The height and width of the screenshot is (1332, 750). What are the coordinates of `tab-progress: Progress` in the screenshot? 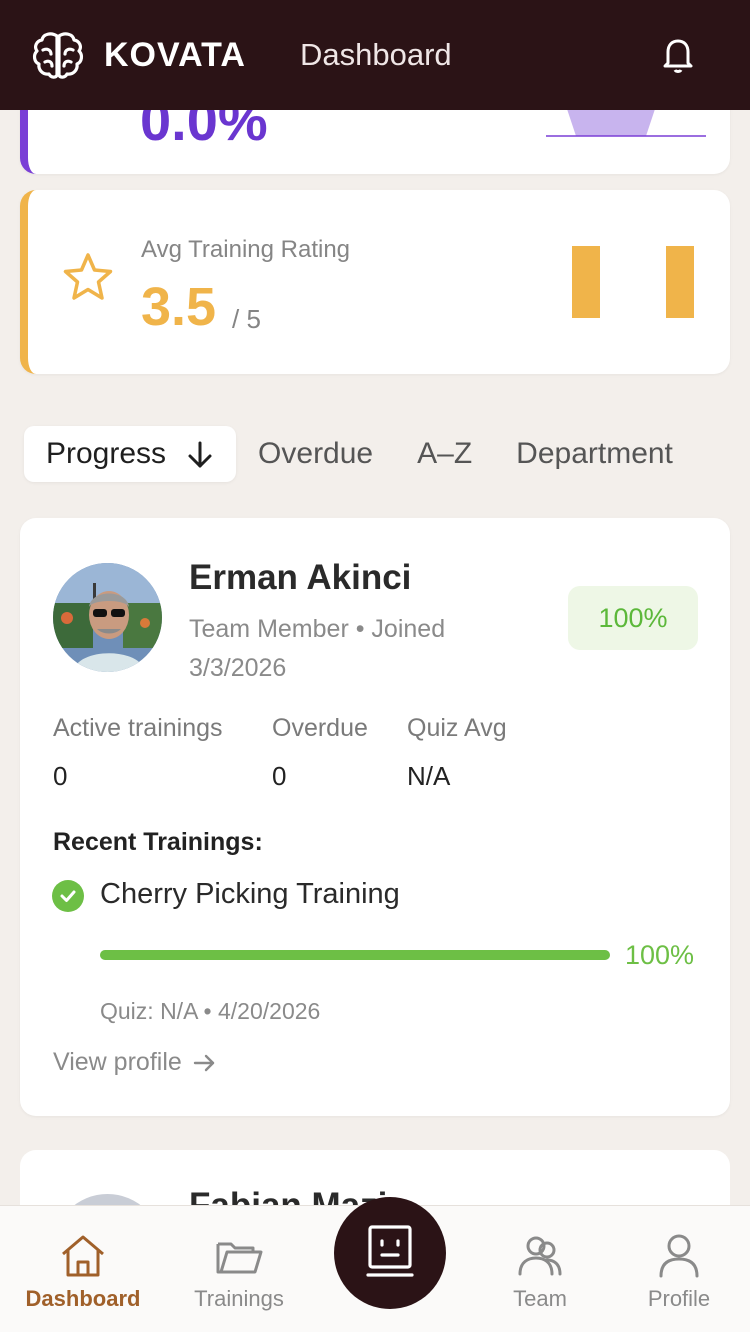 It's located at (130, 454).